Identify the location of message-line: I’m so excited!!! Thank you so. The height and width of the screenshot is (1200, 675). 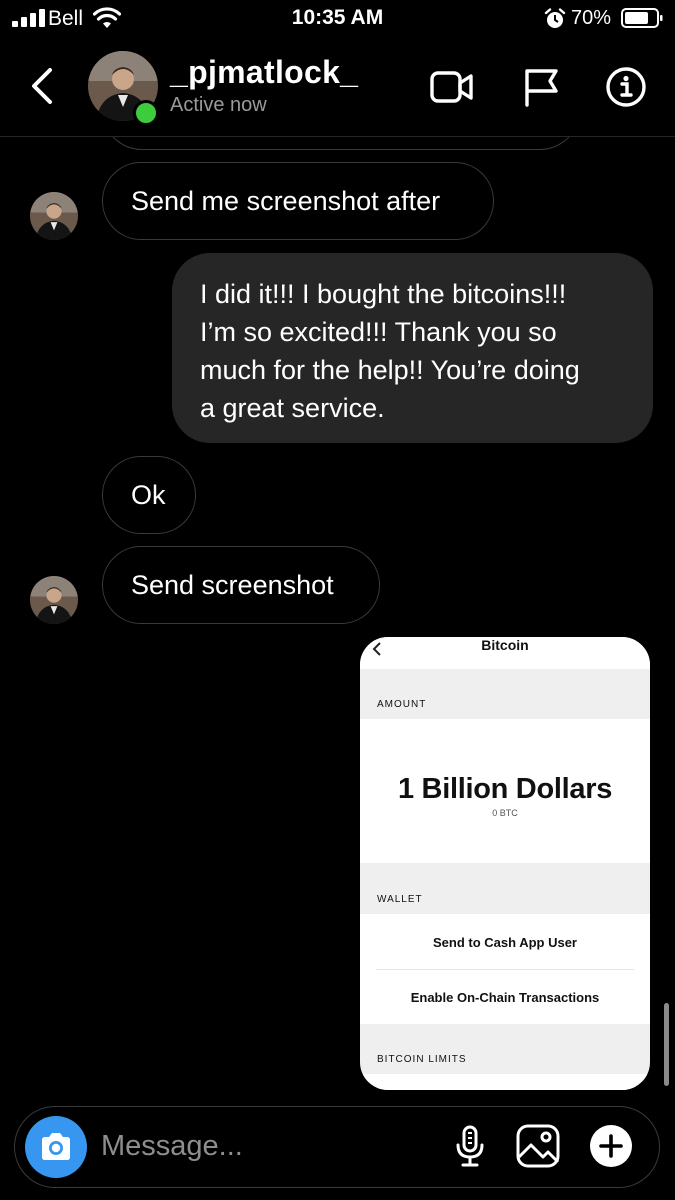
(378, 332).